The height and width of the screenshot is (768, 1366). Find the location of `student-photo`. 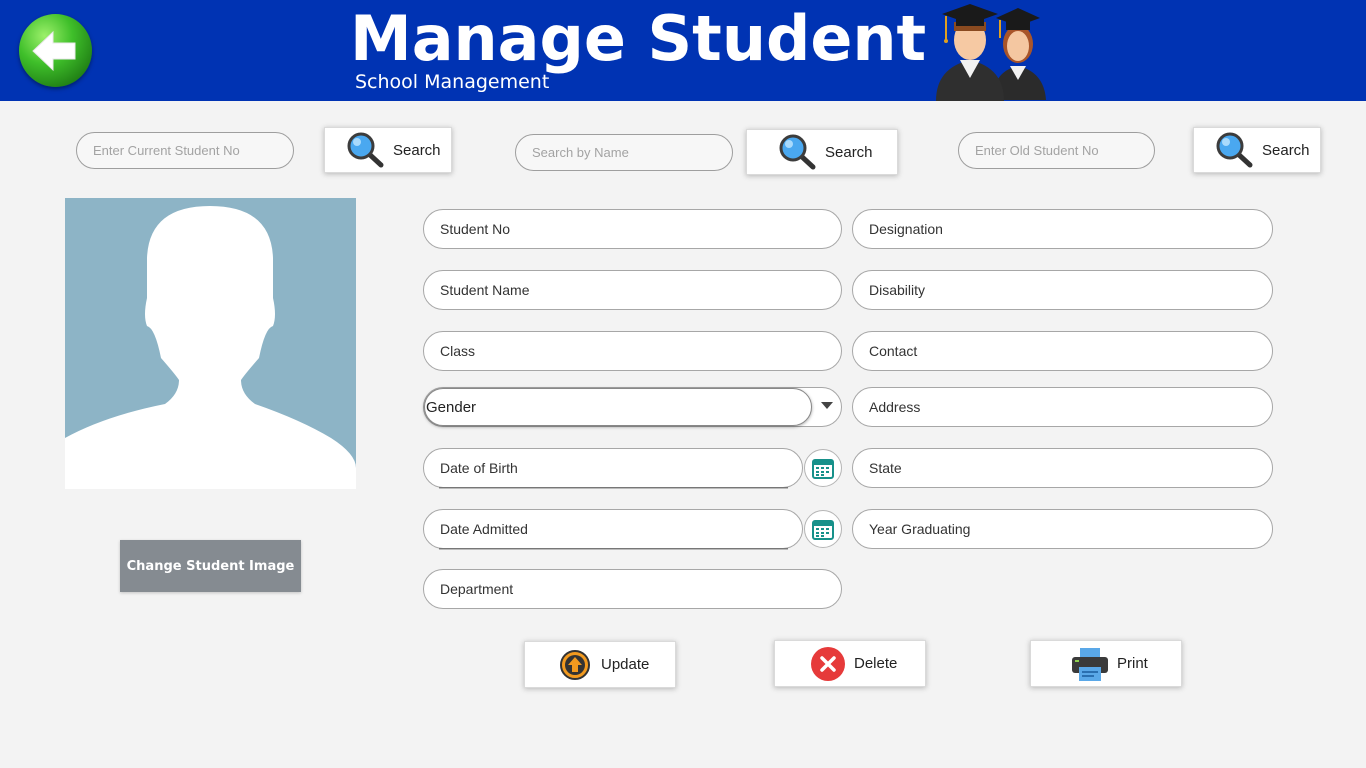

student-photo is located at coordinates (210, 343).